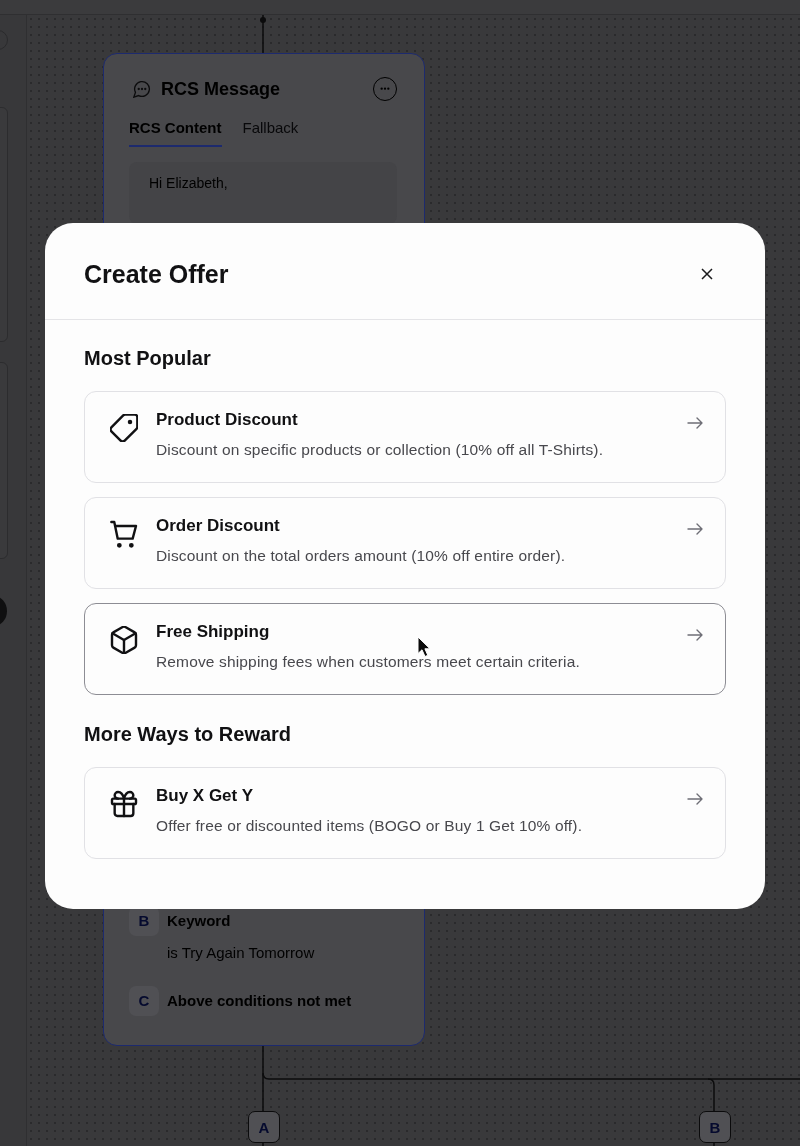 This screenshot has width=800, height=1146. What do you see at coordinates (405, 437) in the screenshot?
I see `offer-option: Product Discount Discount on specific products or collection (10% off all T-Shirts).` at bounding box center [405, 437].